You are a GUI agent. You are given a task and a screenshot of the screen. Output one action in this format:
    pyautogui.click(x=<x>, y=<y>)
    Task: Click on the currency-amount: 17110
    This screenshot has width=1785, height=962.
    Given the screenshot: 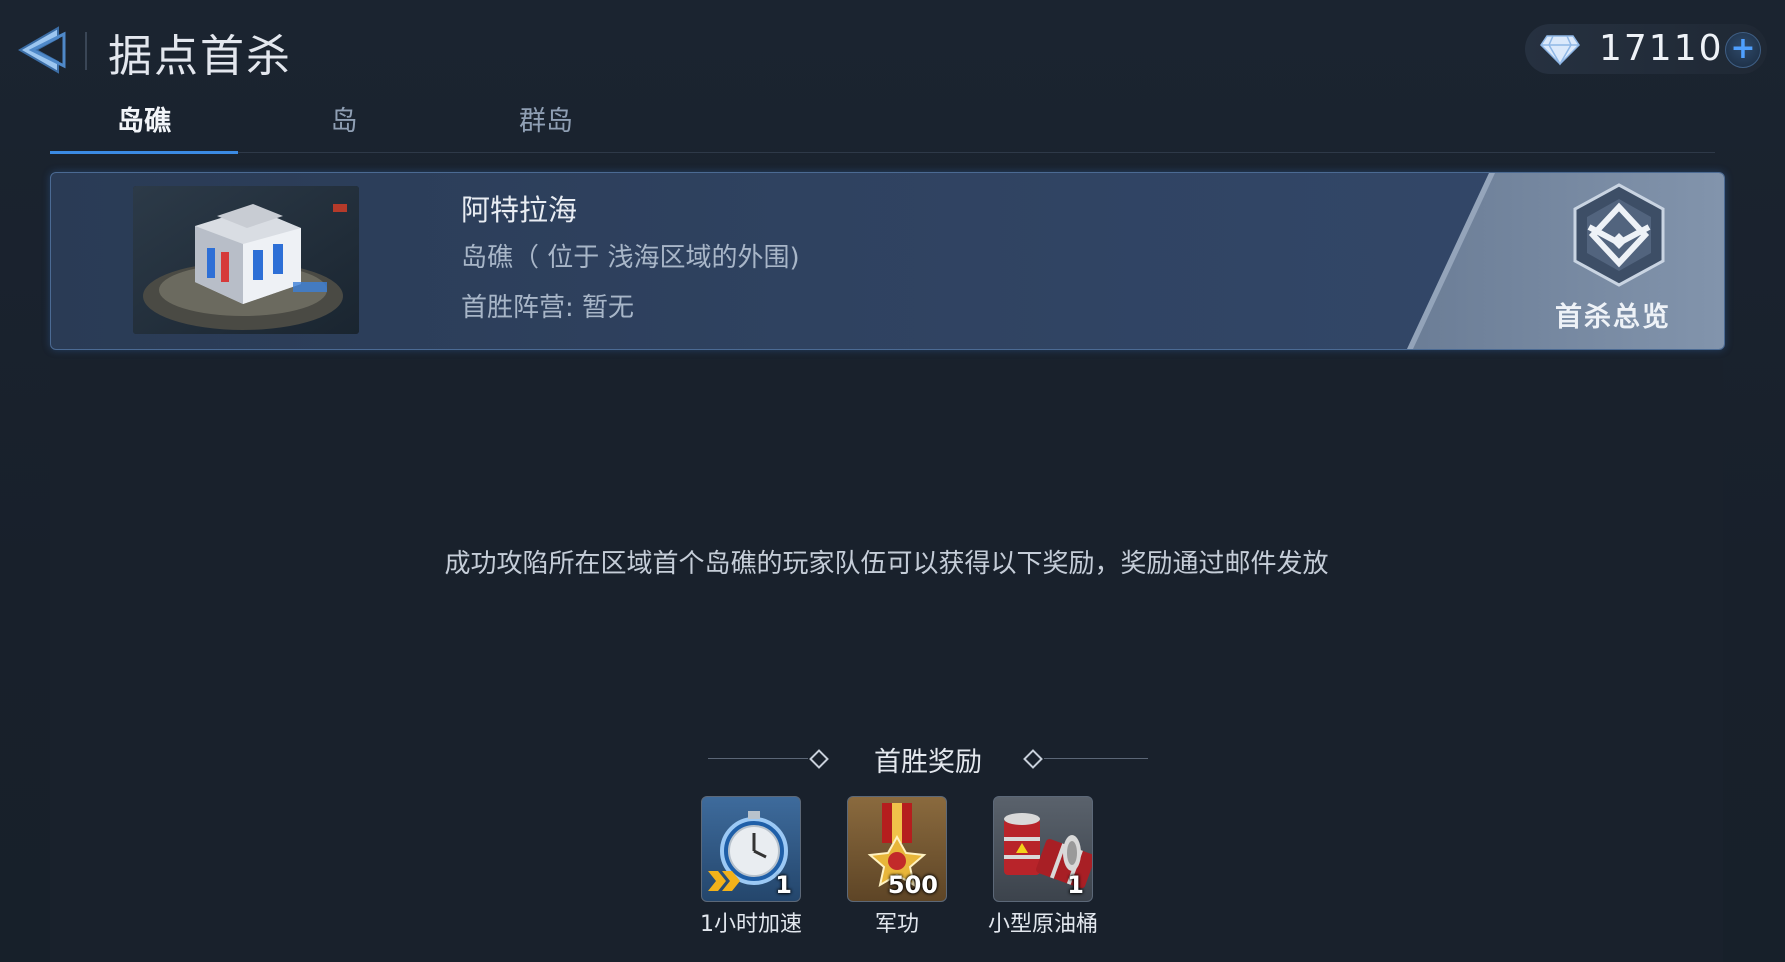 What is the action you would take?
    pyautogui.click(x=1661, y=48)
    